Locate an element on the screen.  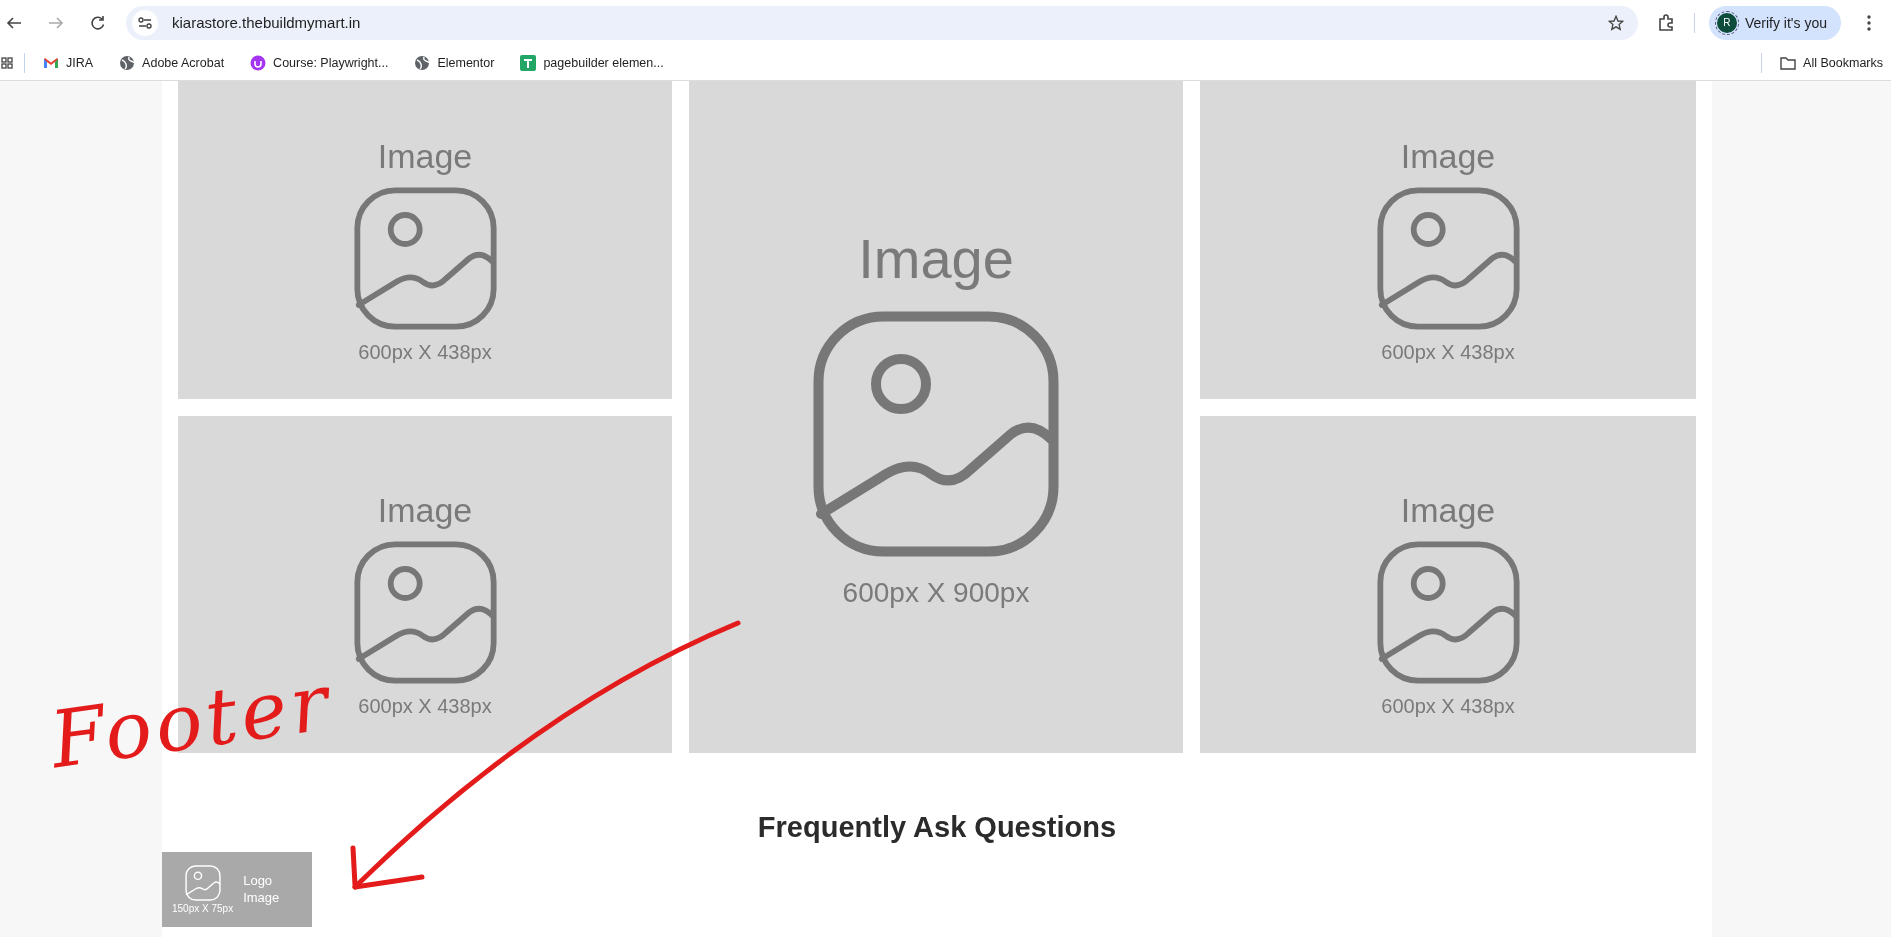
address-bar: kiarastore.thebuildmymart.in is located at coordinates (882, 22).